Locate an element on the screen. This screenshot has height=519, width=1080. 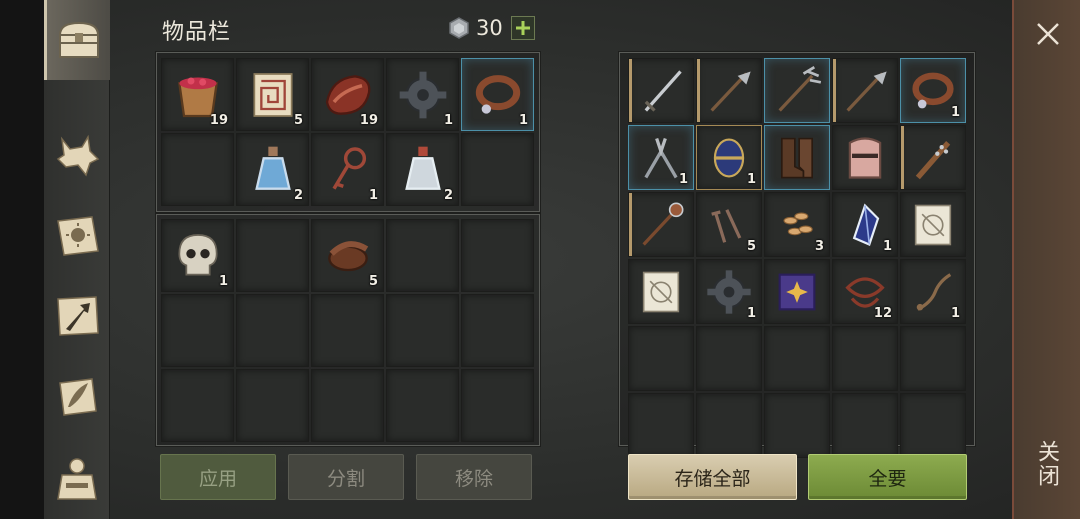
pocket-grid: 15 is located at coordinates (347, 330).